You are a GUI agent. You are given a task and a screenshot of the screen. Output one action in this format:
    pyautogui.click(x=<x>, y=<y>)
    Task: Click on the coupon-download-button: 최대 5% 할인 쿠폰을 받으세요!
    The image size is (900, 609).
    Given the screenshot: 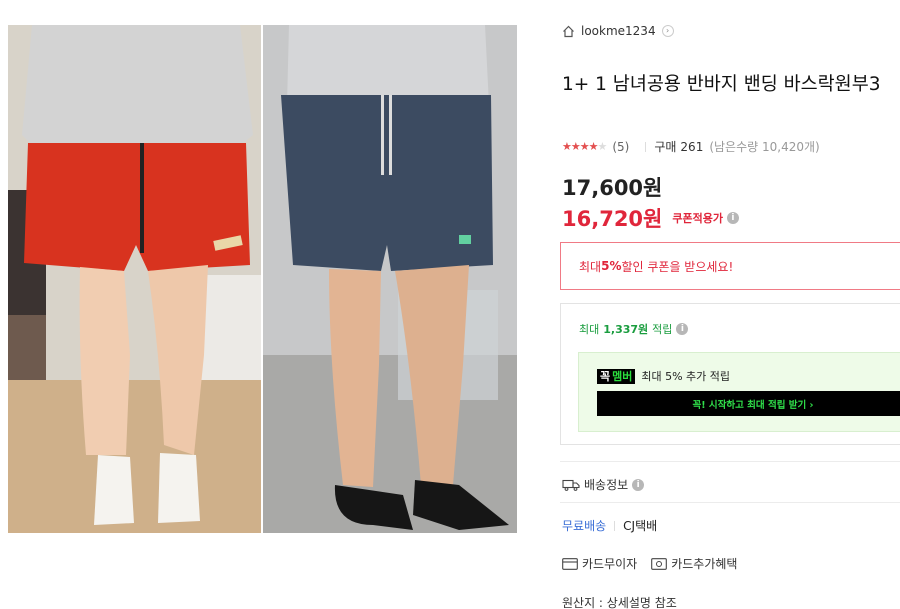 What is the action you would take?
    pyautogui.click(x=730, y=266)
    